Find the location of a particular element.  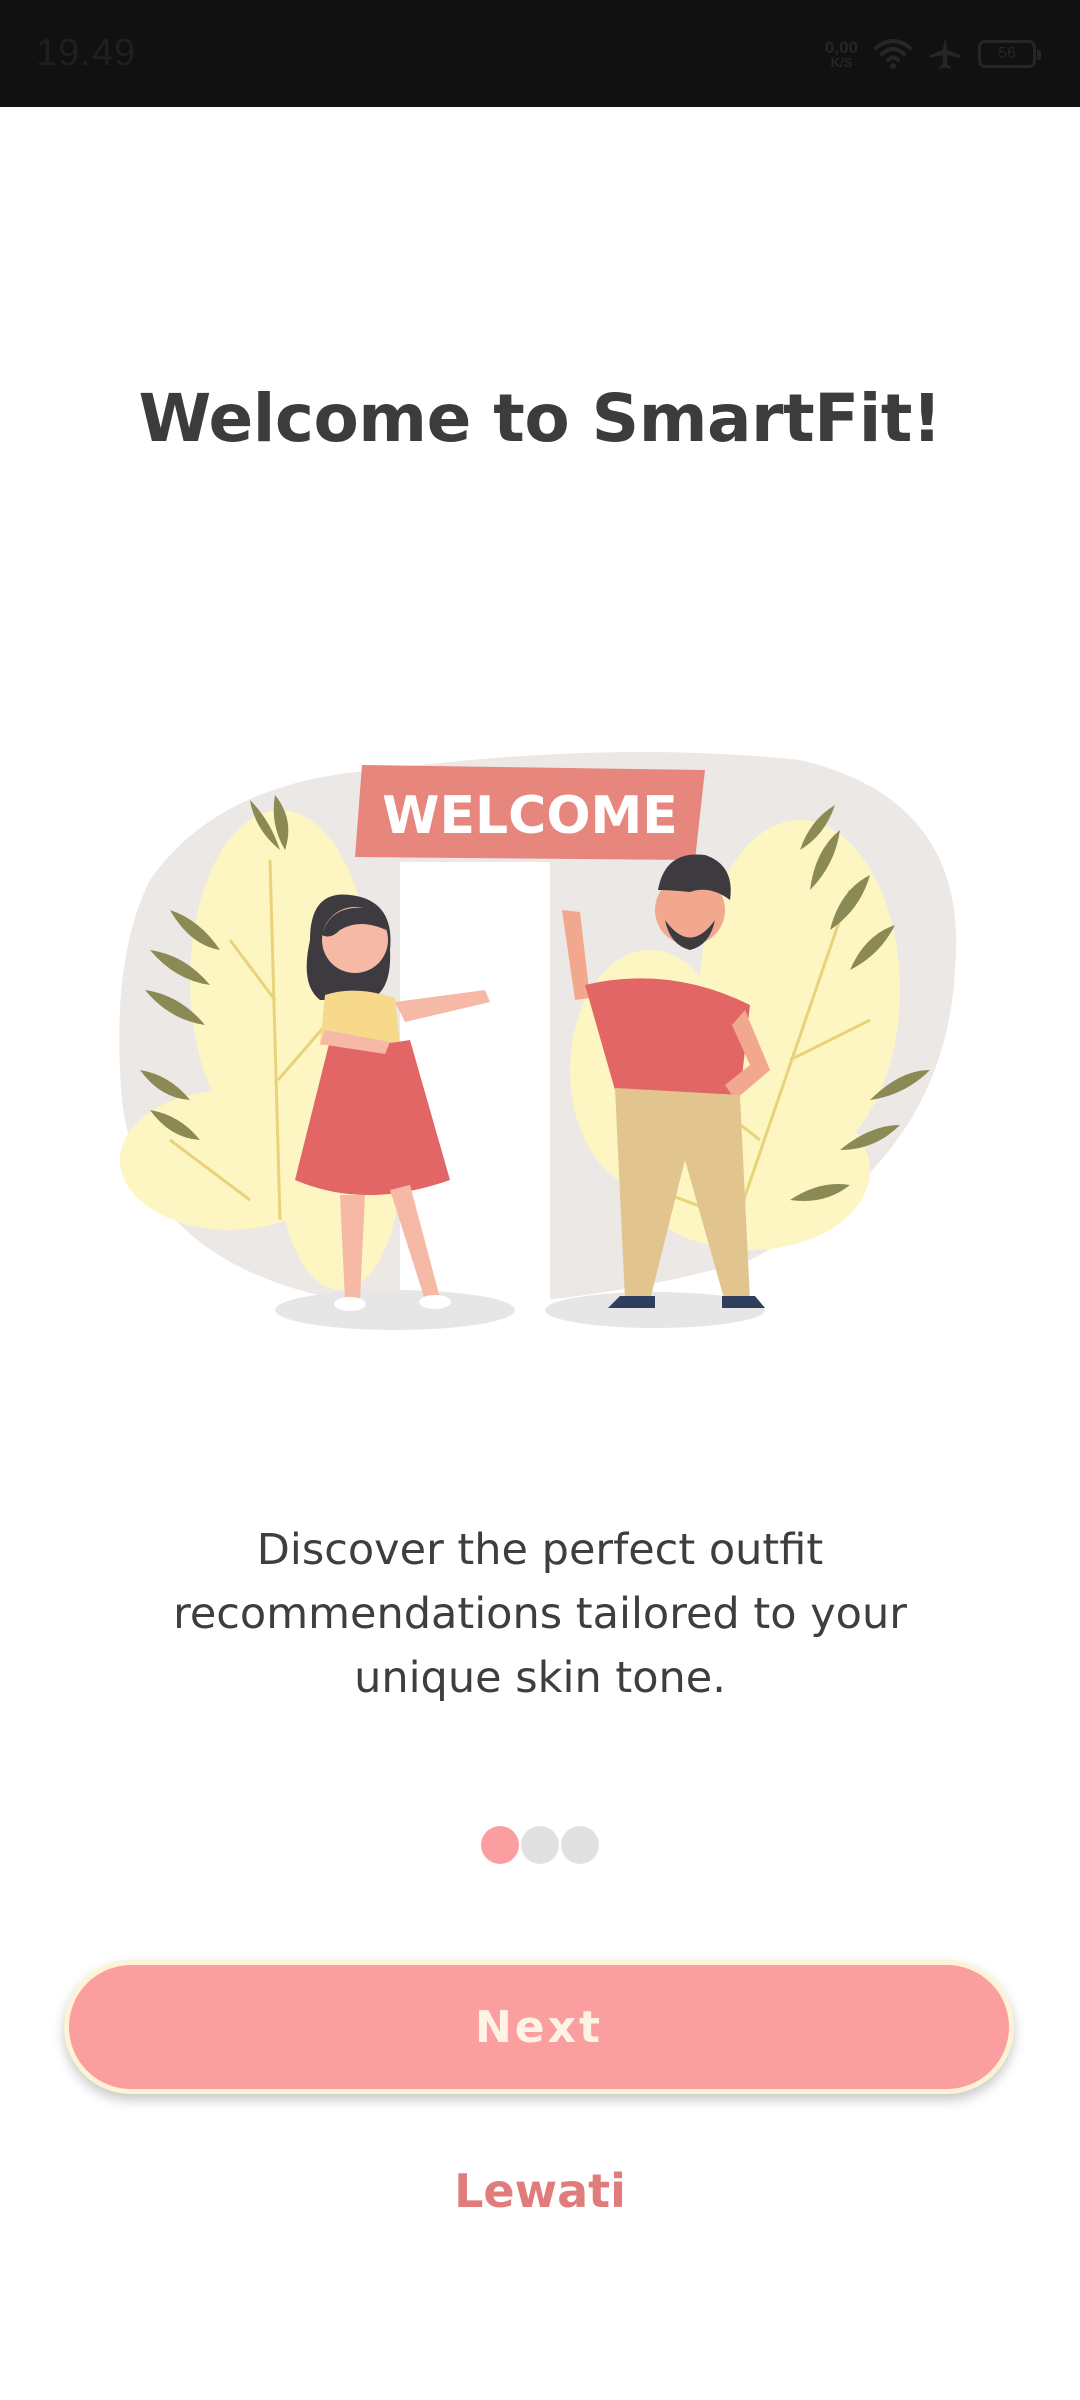

airplane-icon is located at coordinates (945, 54).